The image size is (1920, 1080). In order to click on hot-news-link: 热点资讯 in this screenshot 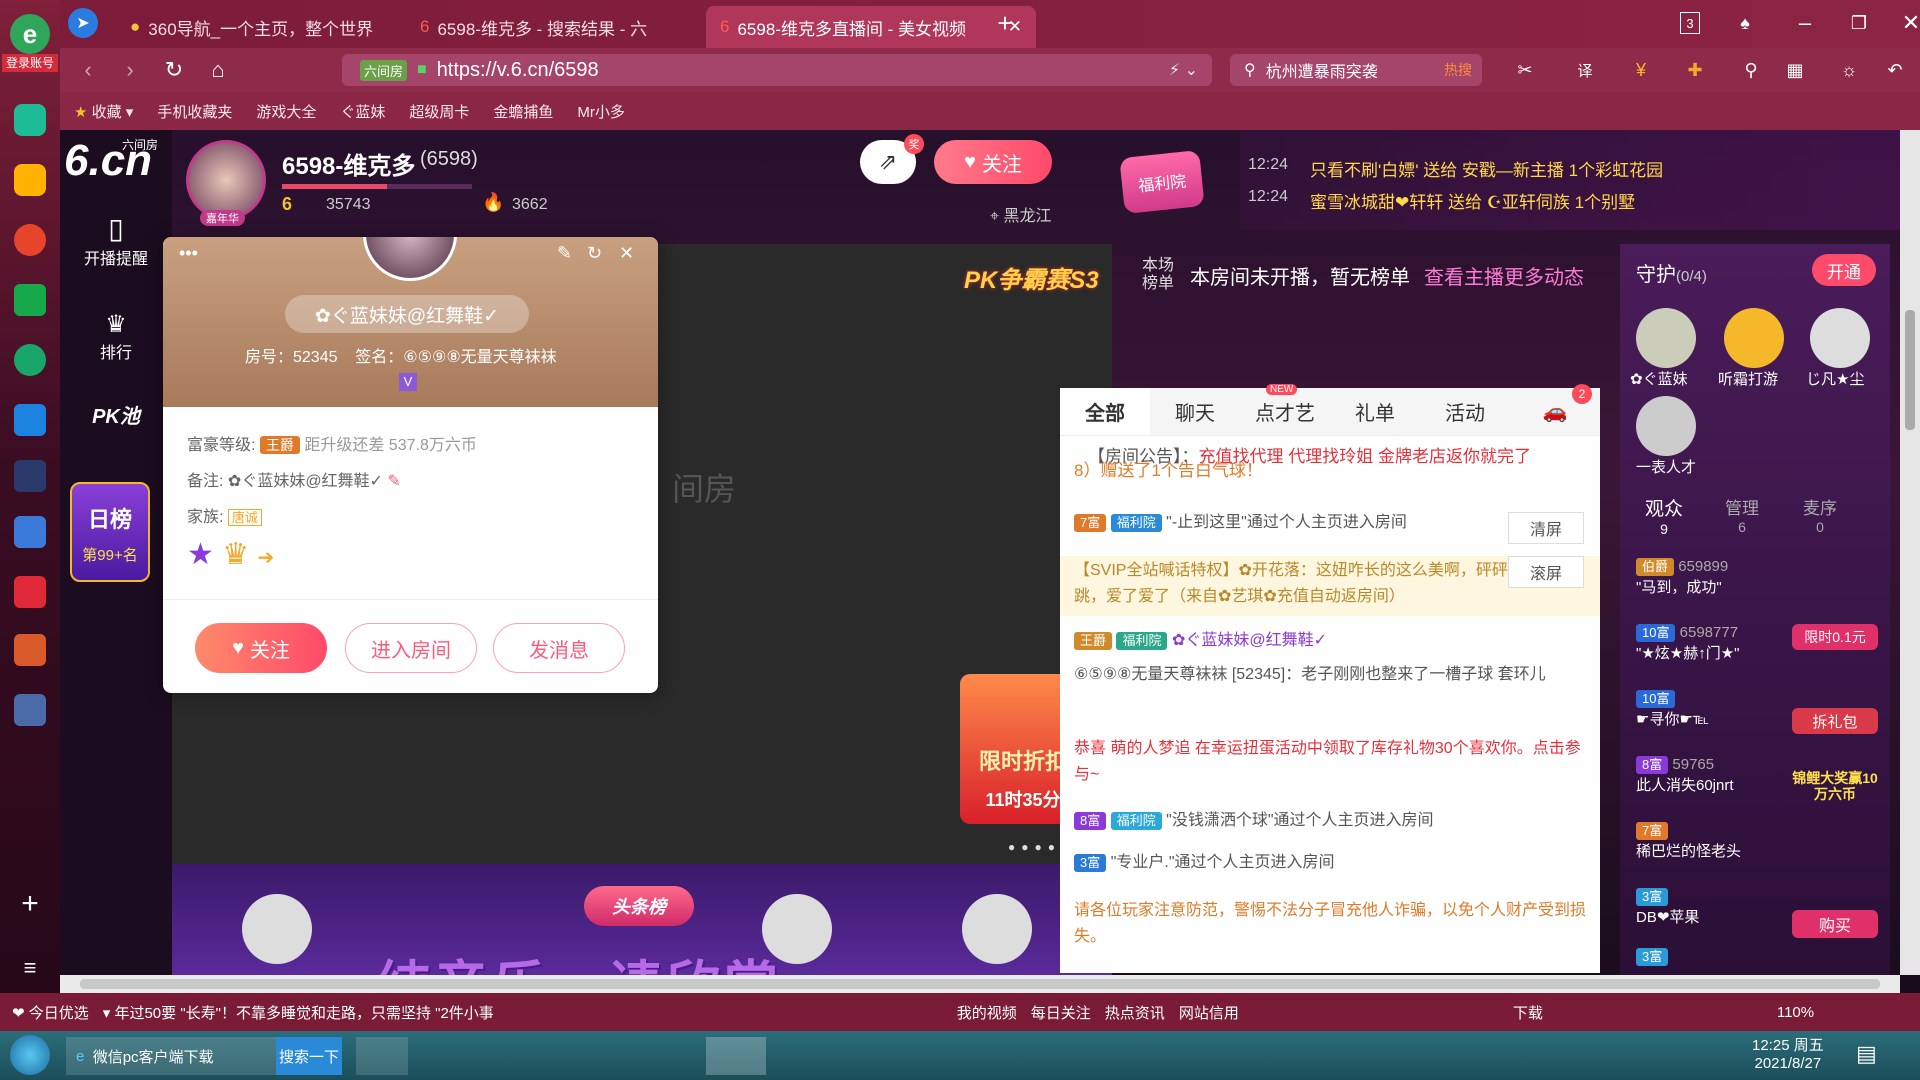, I will do `click(1135, 1012)`.